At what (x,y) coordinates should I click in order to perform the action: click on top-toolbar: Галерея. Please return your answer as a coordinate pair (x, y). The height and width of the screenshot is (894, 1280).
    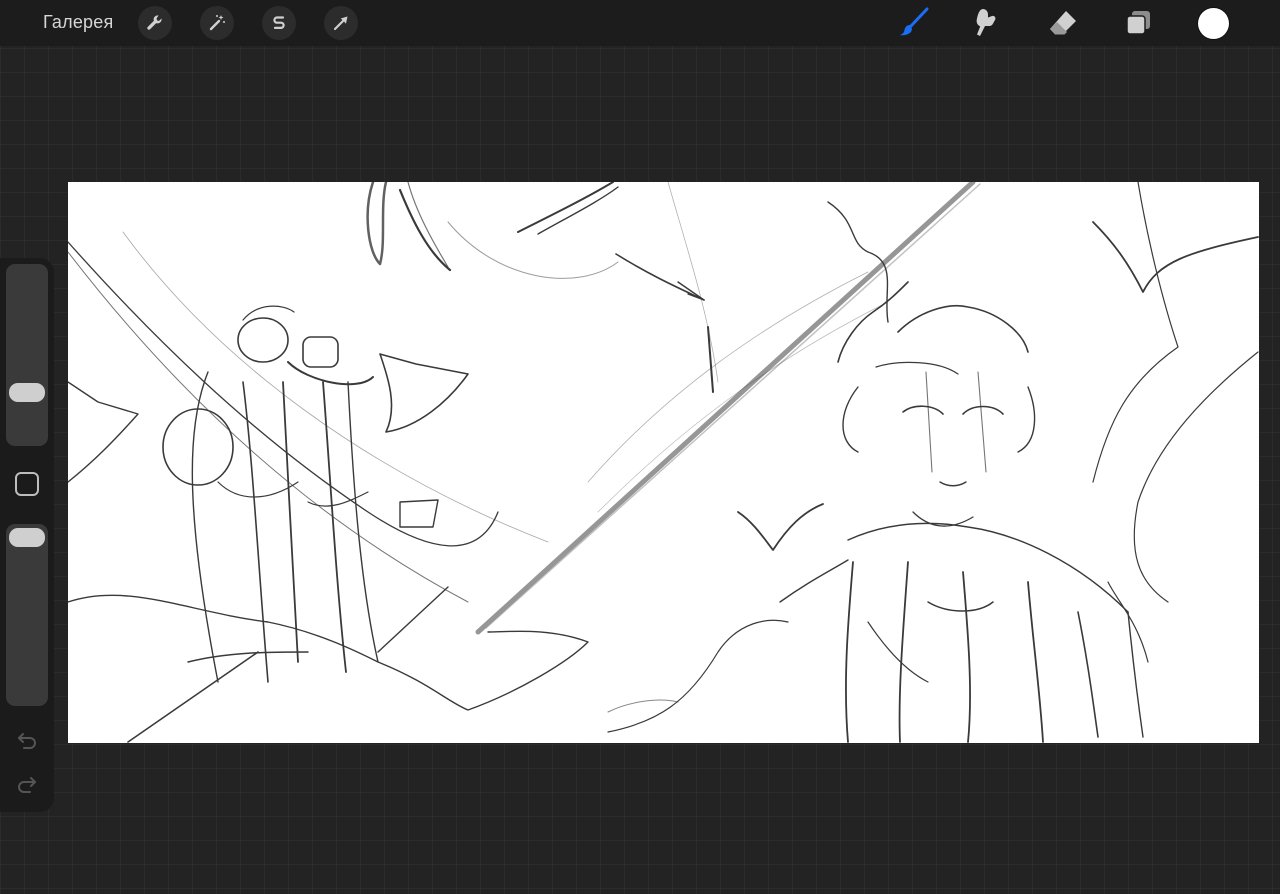
    Looking at the image, I should click on (640, 23).